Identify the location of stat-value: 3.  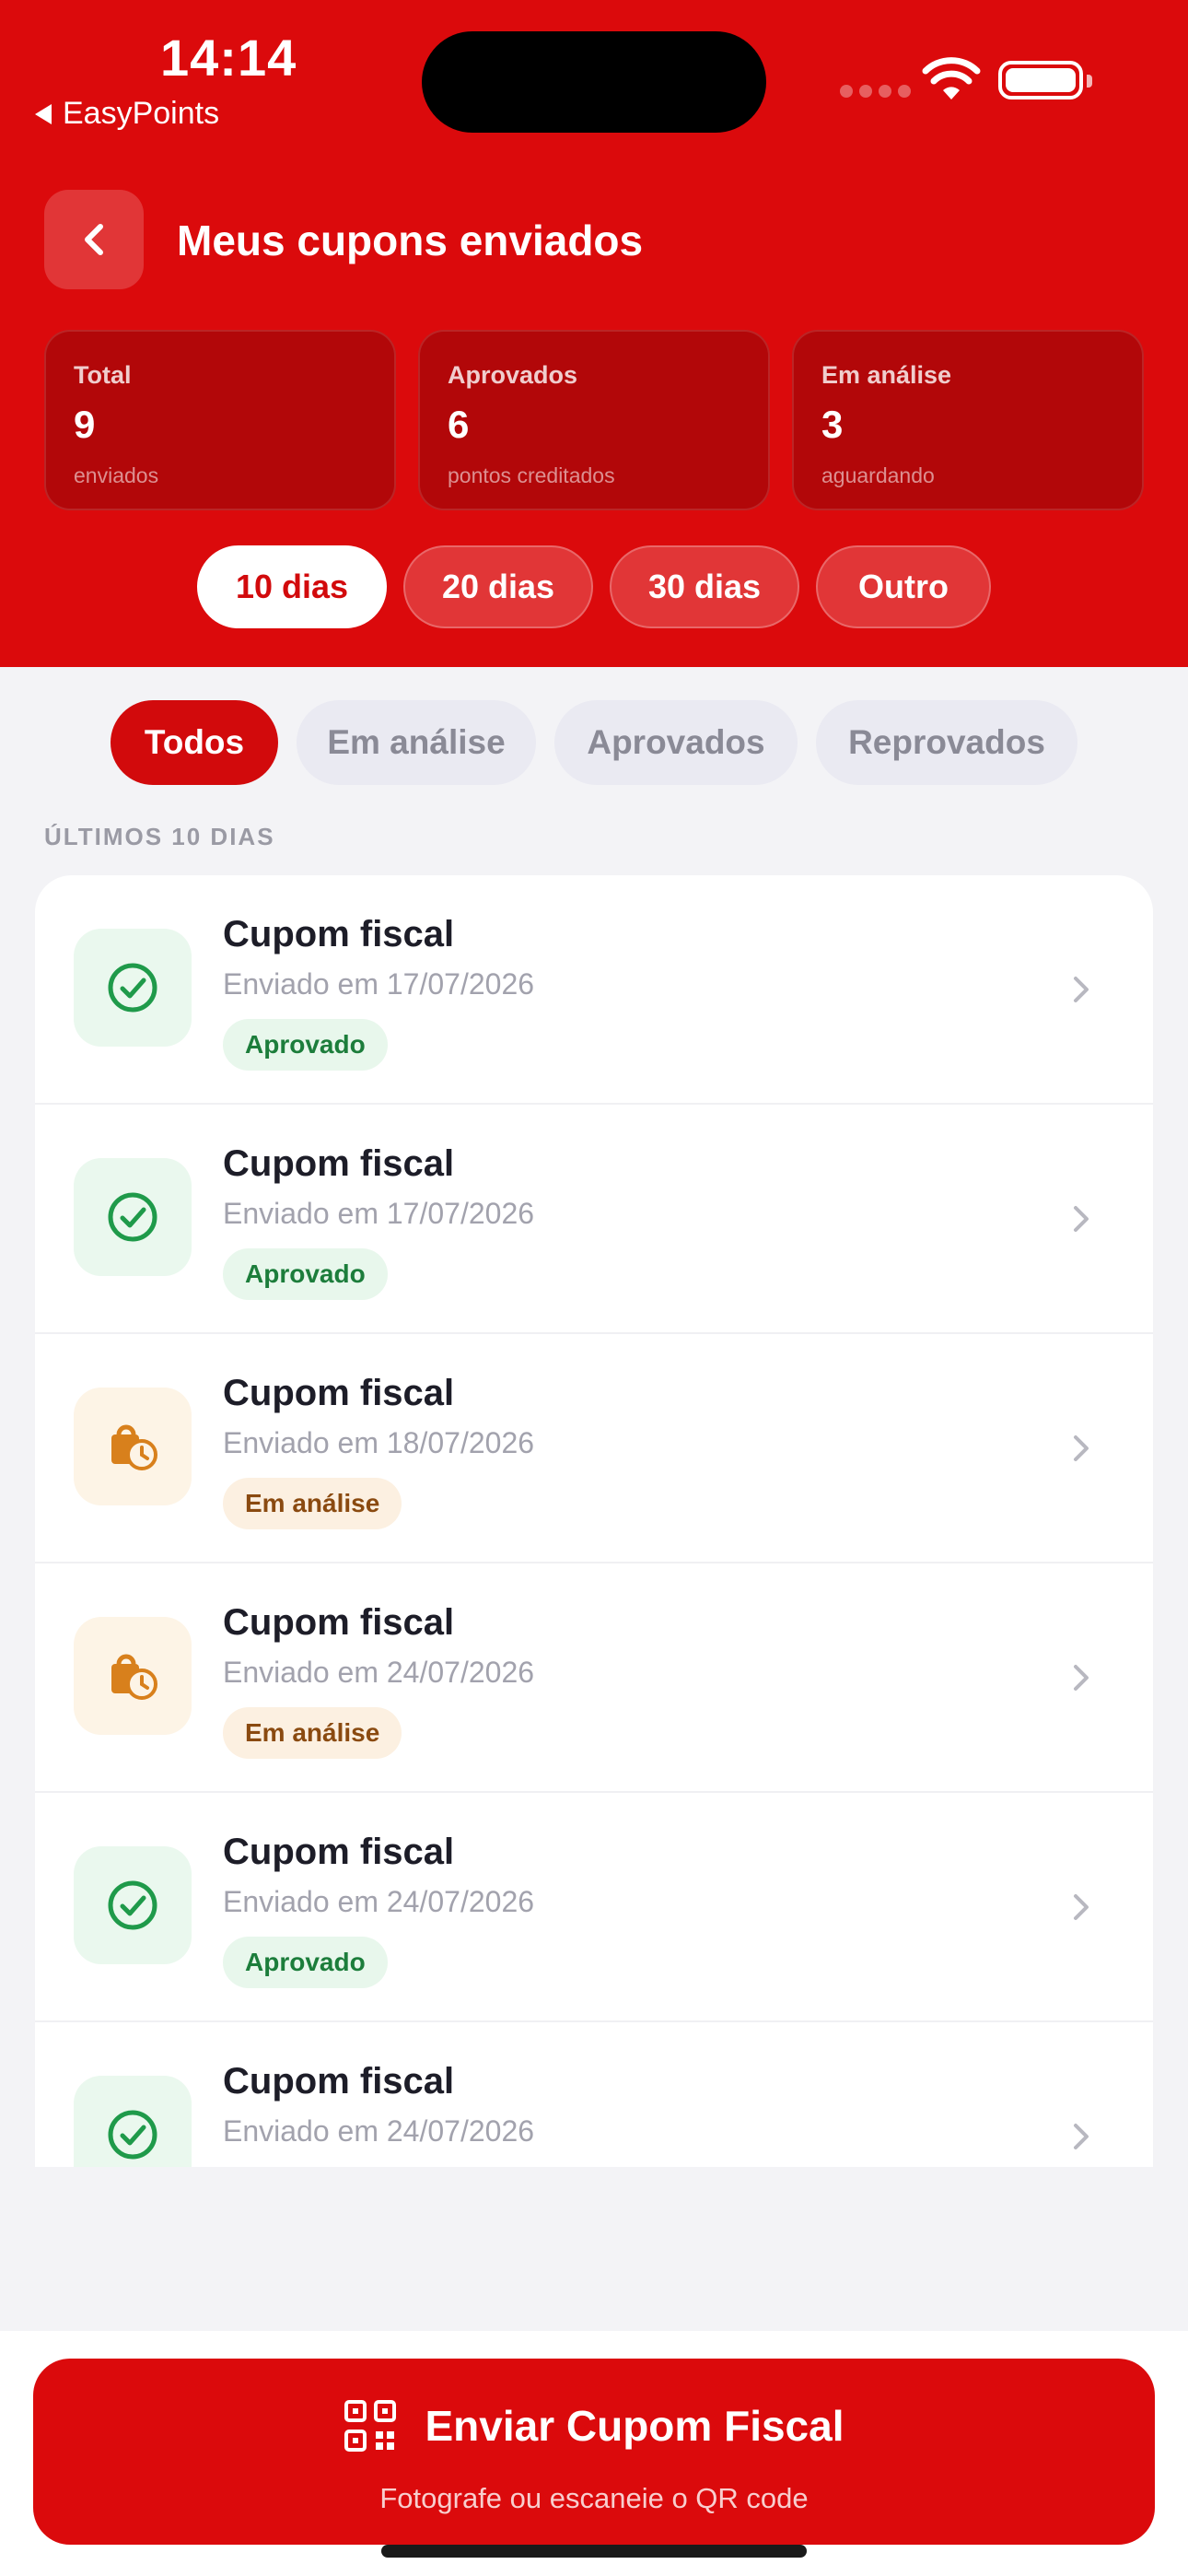
(832, 424).